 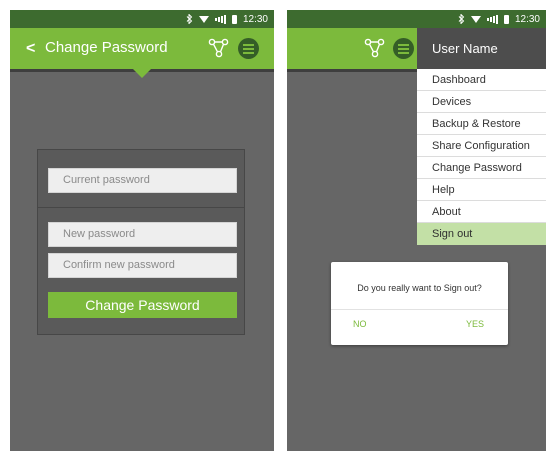 I want to click on sign-out-dialog: Do you really want to Sign out? NO YES, so click(x=419, y=303).